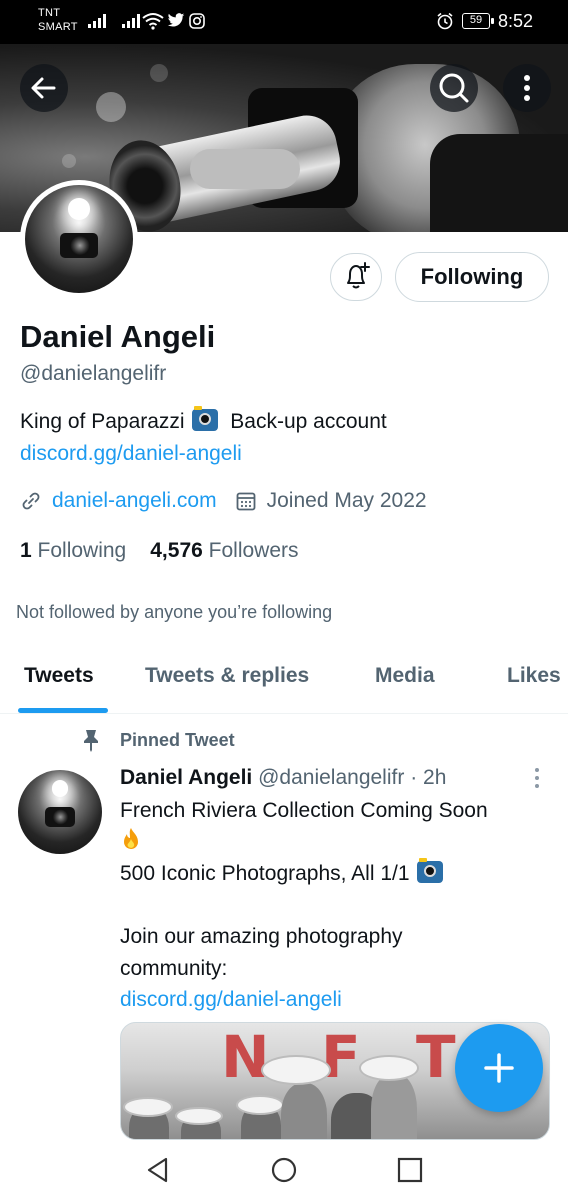 The width and height of the screenshot is (568, 1200). I want to click on bell-plus-icon, so click(358, 275).